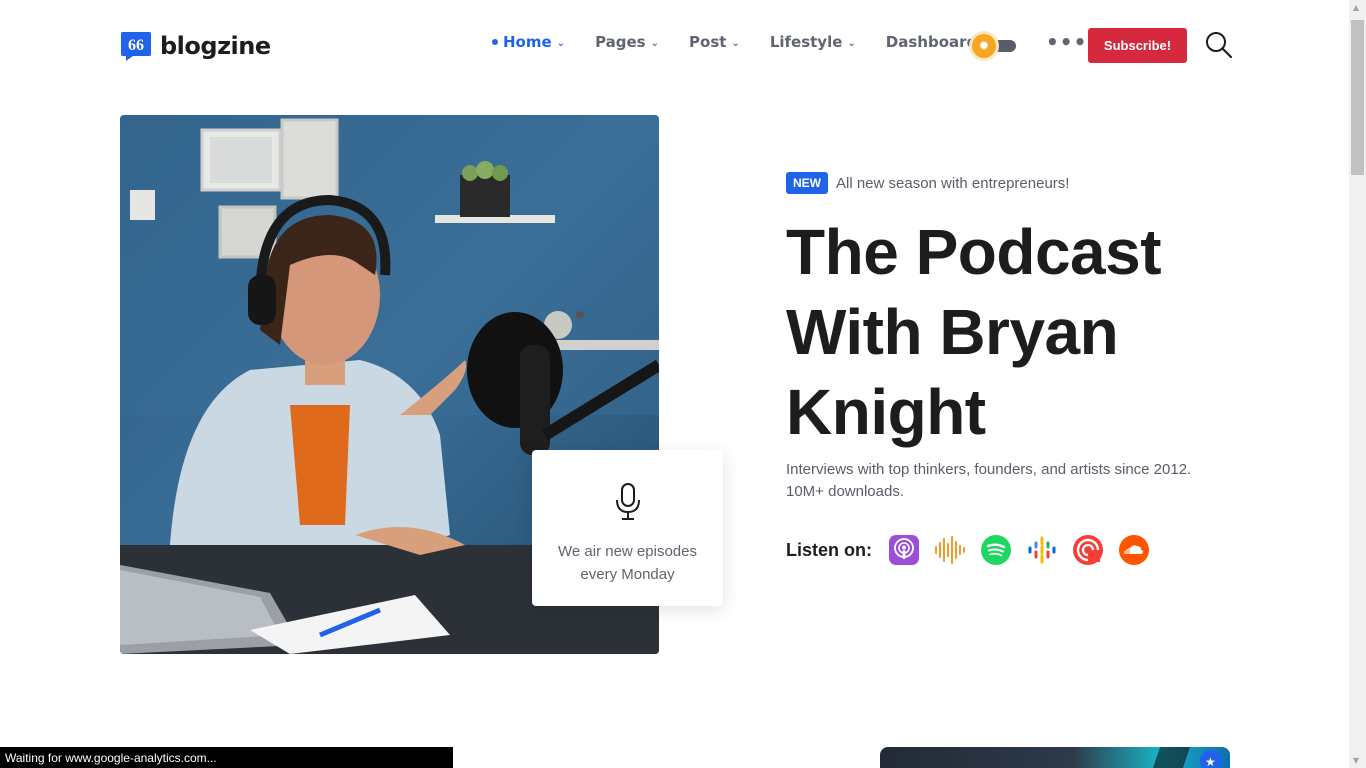  I want to click on nav-lifestyle-label: Lifestyle, so click(806, 42).